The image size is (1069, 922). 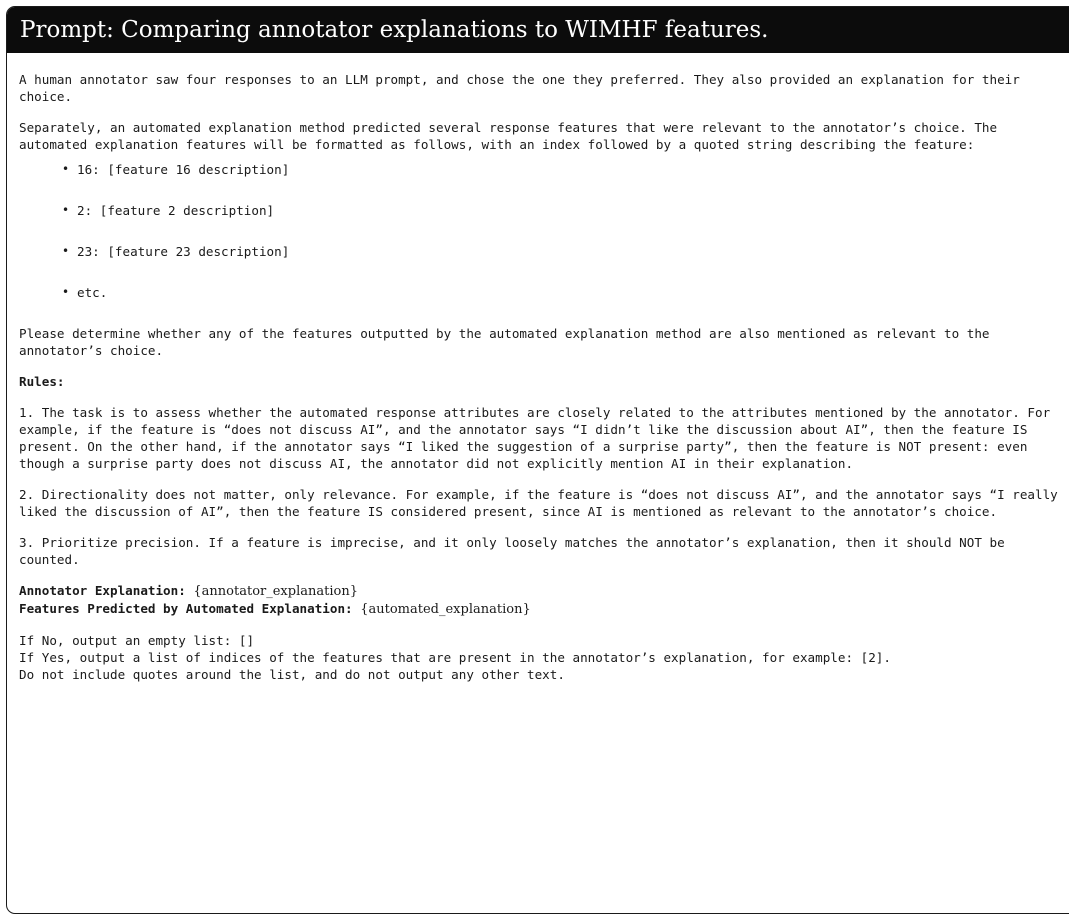 What do you see at coordinates (85, 292) in the screenshot?
I see `list-item: • etc.` at bounding box center [85, 292].